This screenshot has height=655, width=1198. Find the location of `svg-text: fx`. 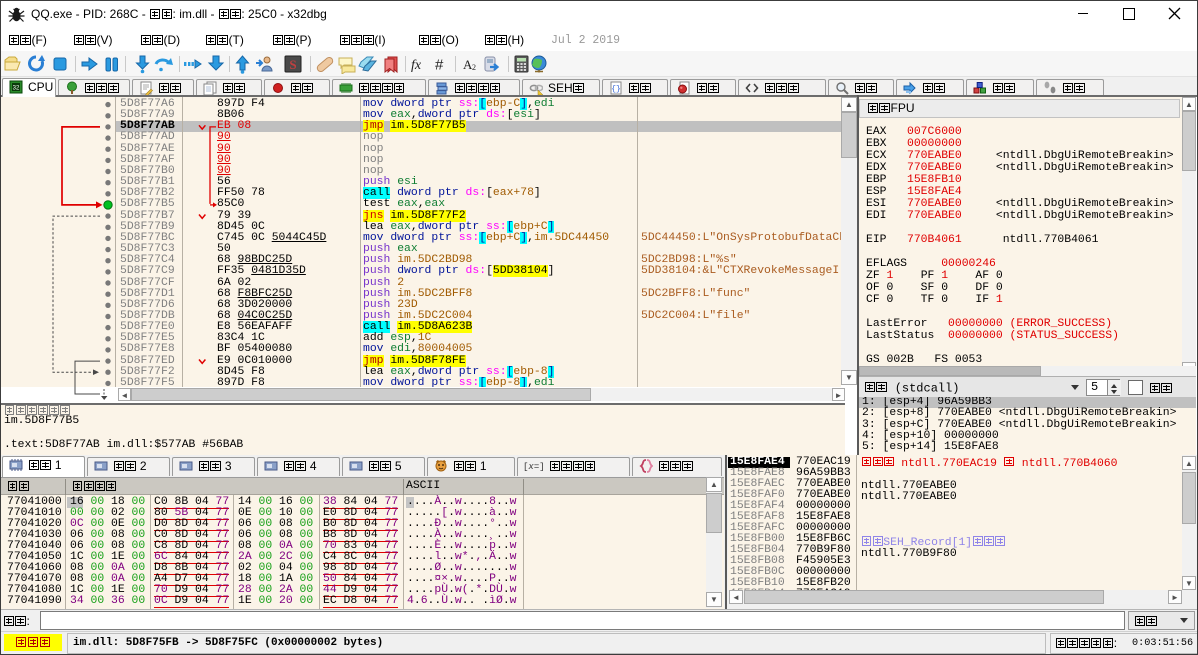

svg-text: fx is located at coordinates (416, 65).